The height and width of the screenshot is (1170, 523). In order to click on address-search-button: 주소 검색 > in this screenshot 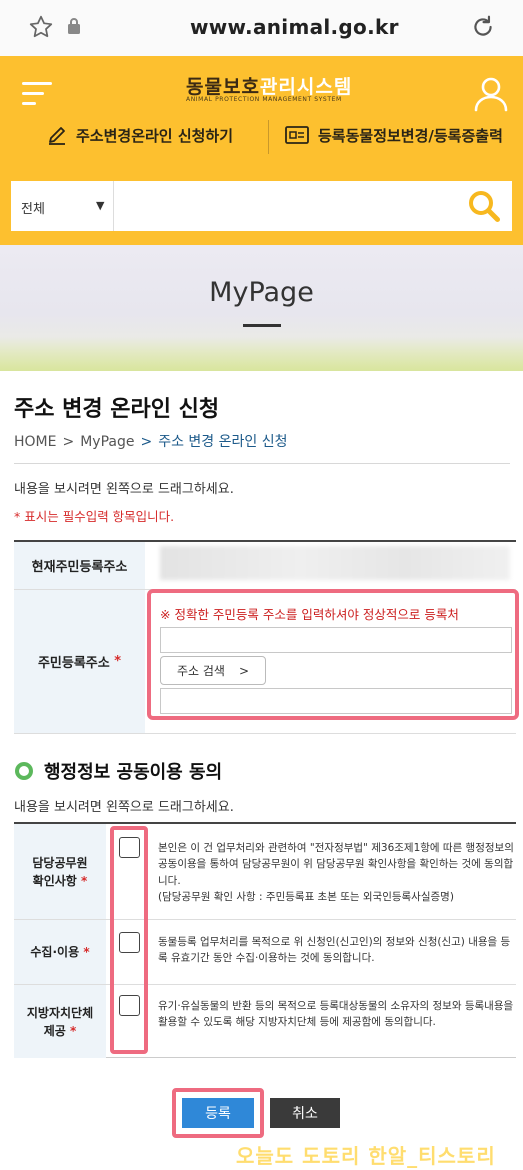, I will do `click(213, 670)`.